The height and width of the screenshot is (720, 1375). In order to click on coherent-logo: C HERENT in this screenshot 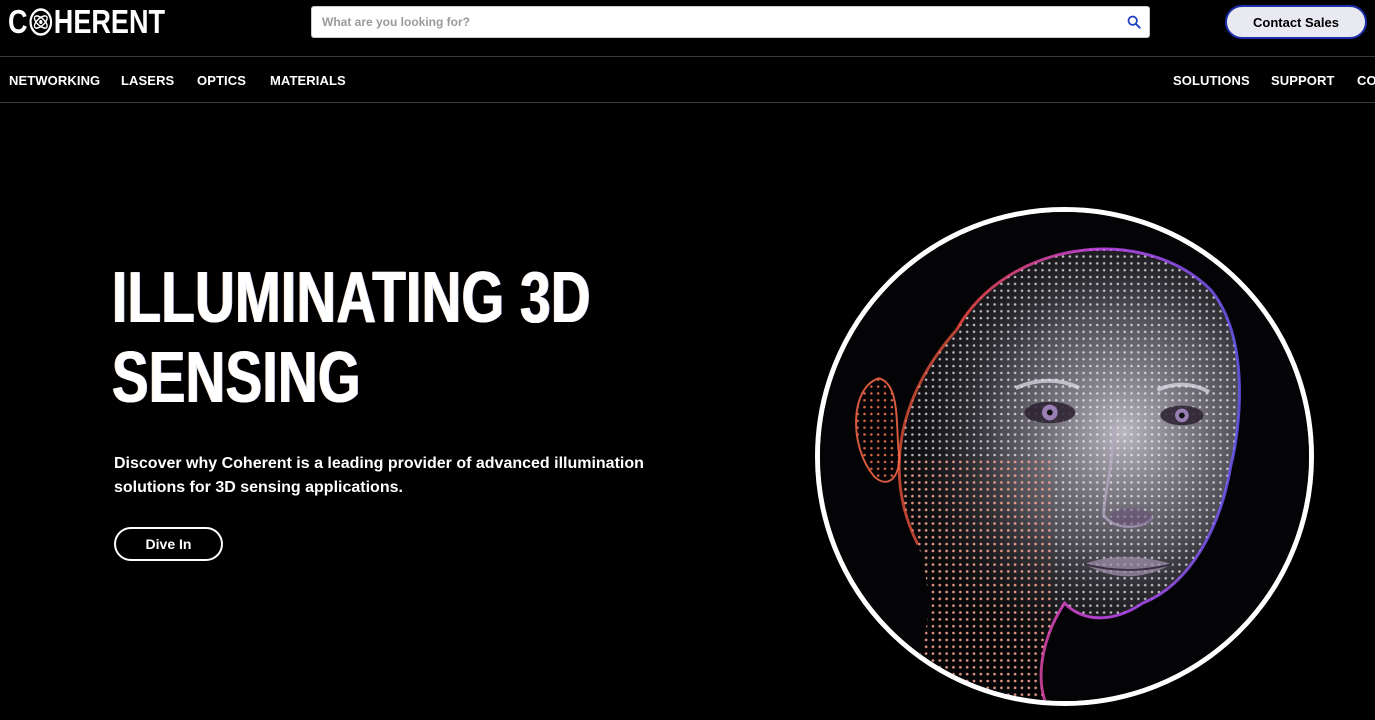, I will do `click(87, 21)`.